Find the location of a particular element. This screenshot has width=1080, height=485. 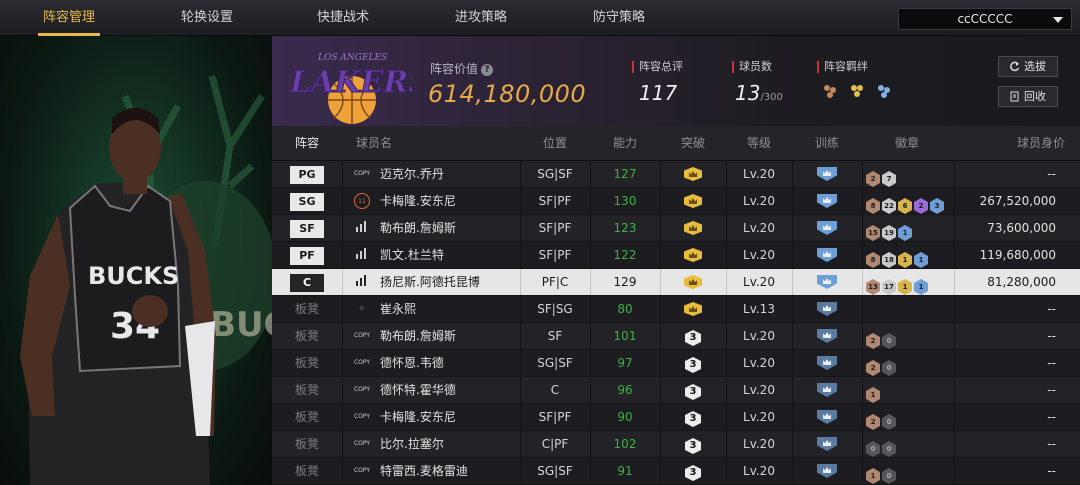

position-slot-badge: PF is located at coordinates (307, 256).